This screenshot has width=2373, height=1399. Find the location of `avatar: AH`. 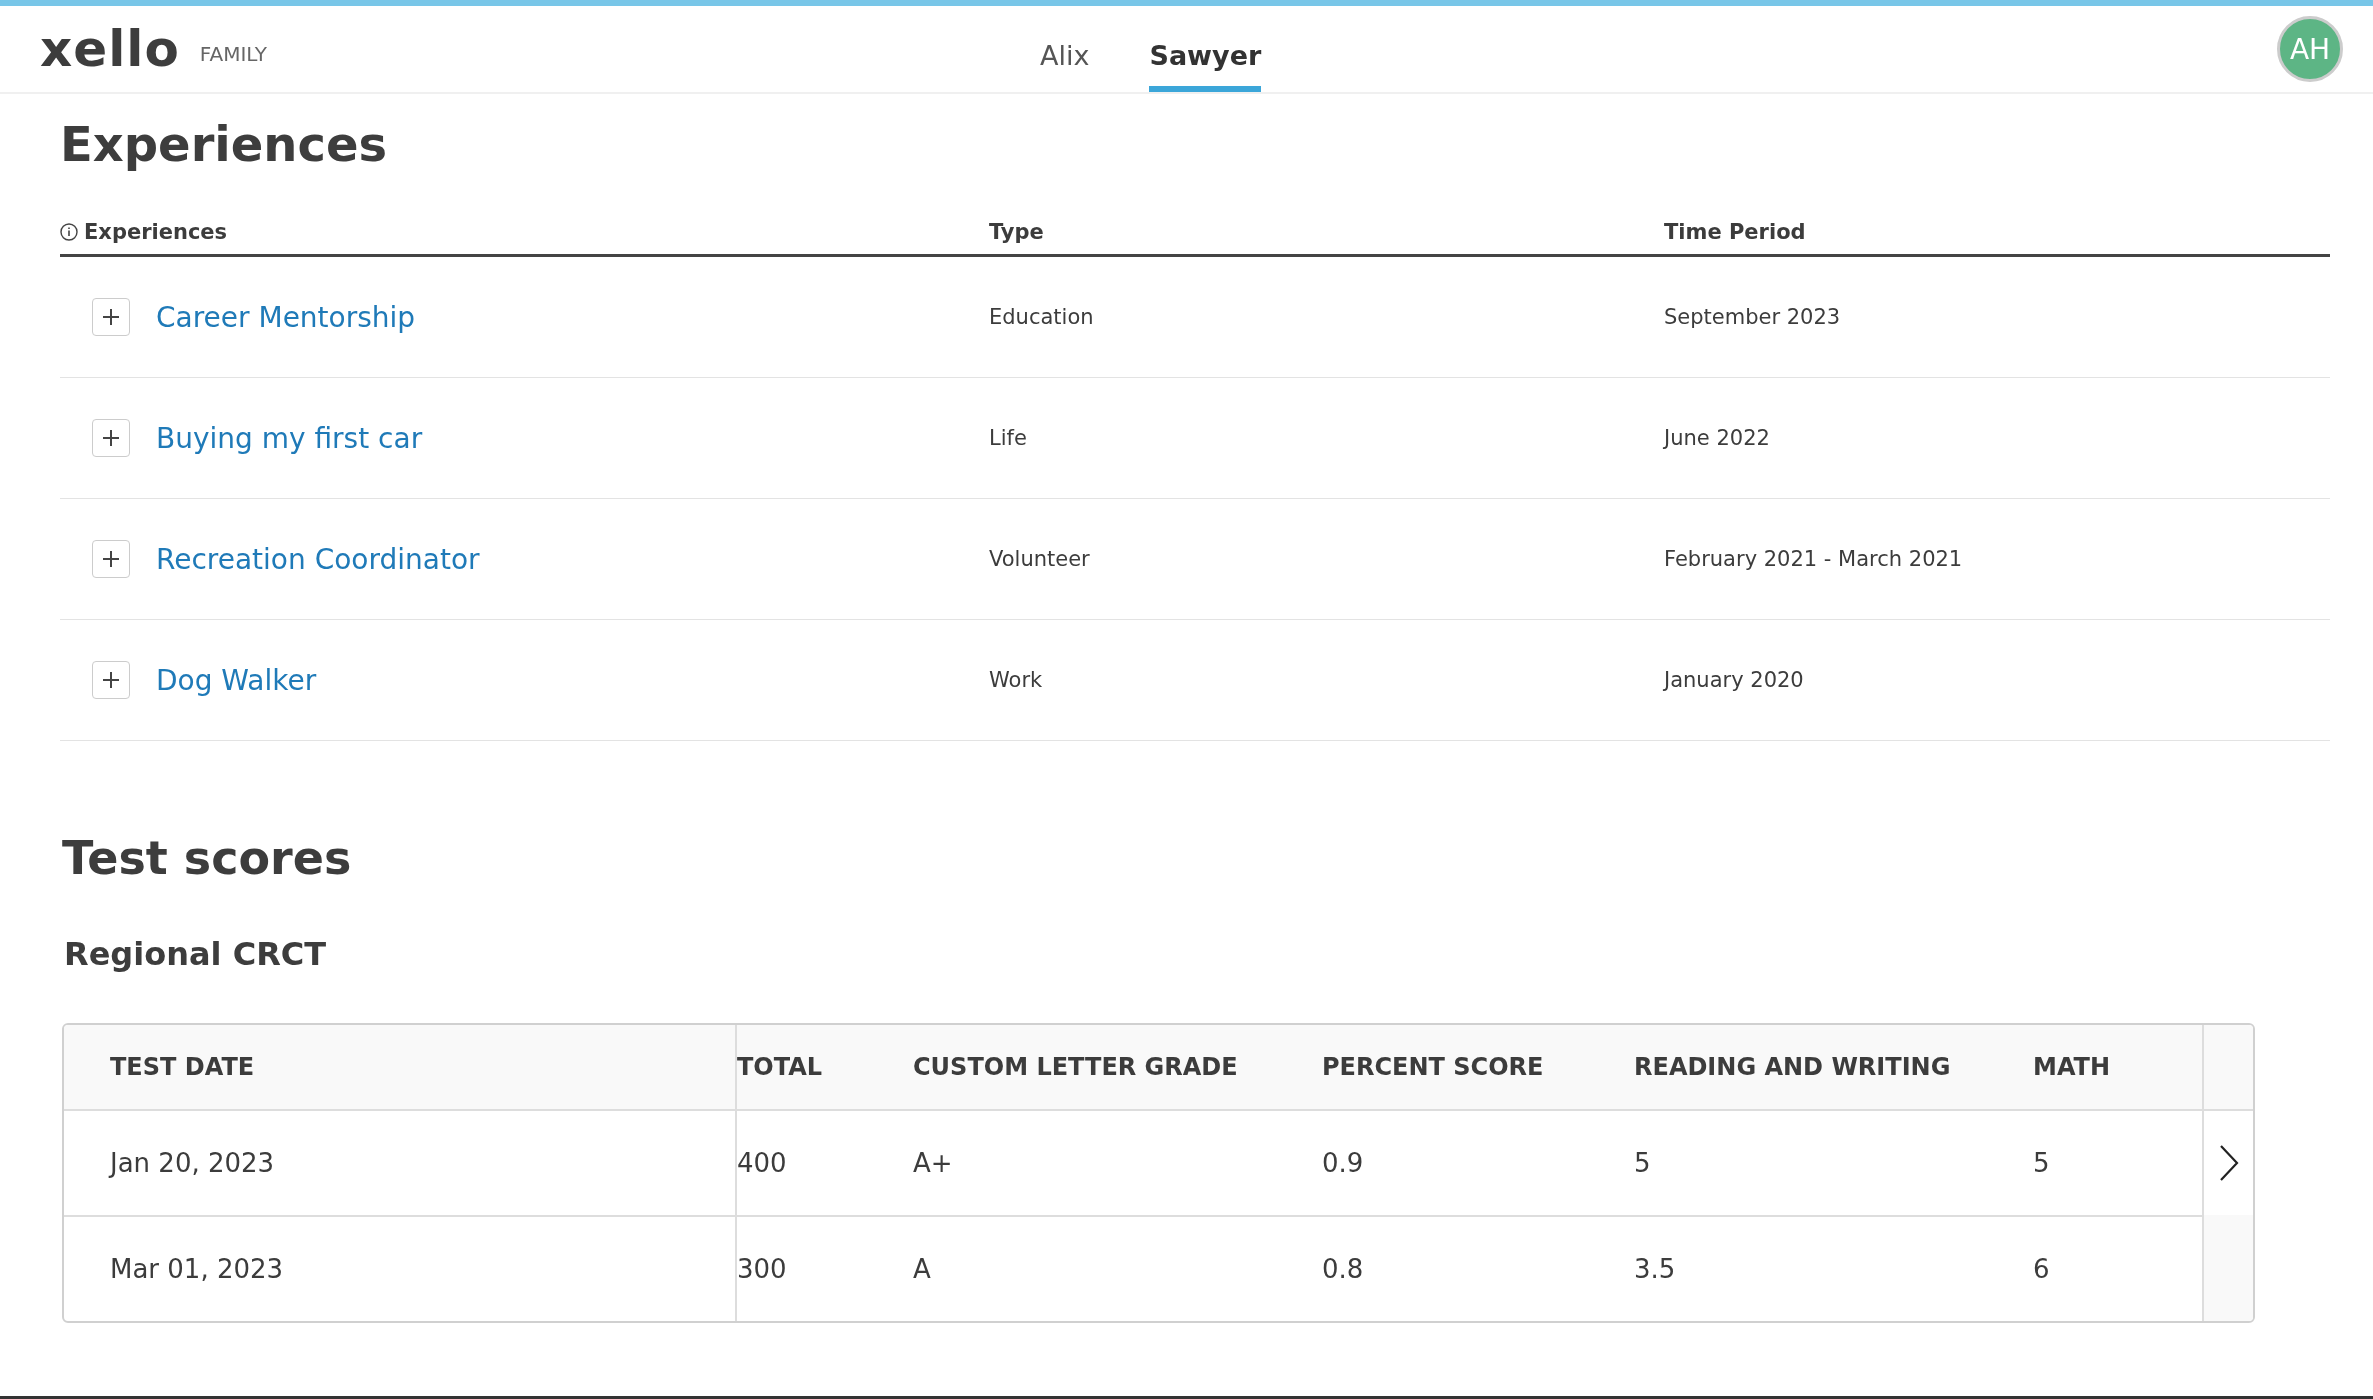

avatar: AH is located at coordinates (2310, 49).